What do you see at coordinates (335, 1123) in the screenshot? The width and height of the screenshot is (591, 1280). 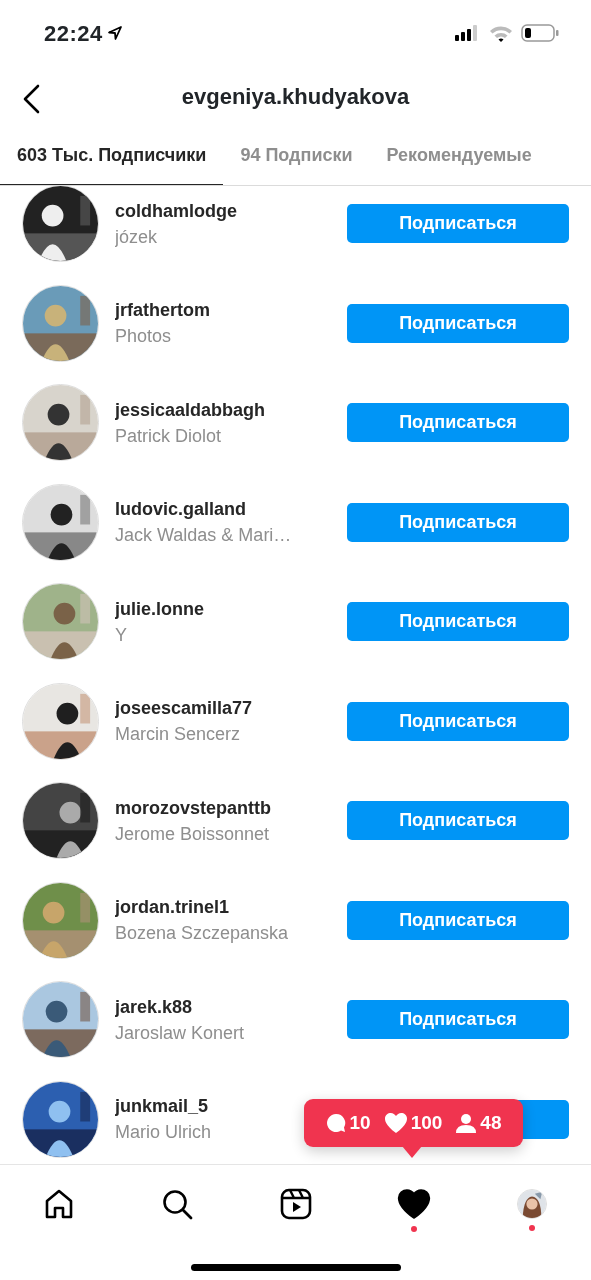 I see `comment-icon` at bounding box center [335, 1123].